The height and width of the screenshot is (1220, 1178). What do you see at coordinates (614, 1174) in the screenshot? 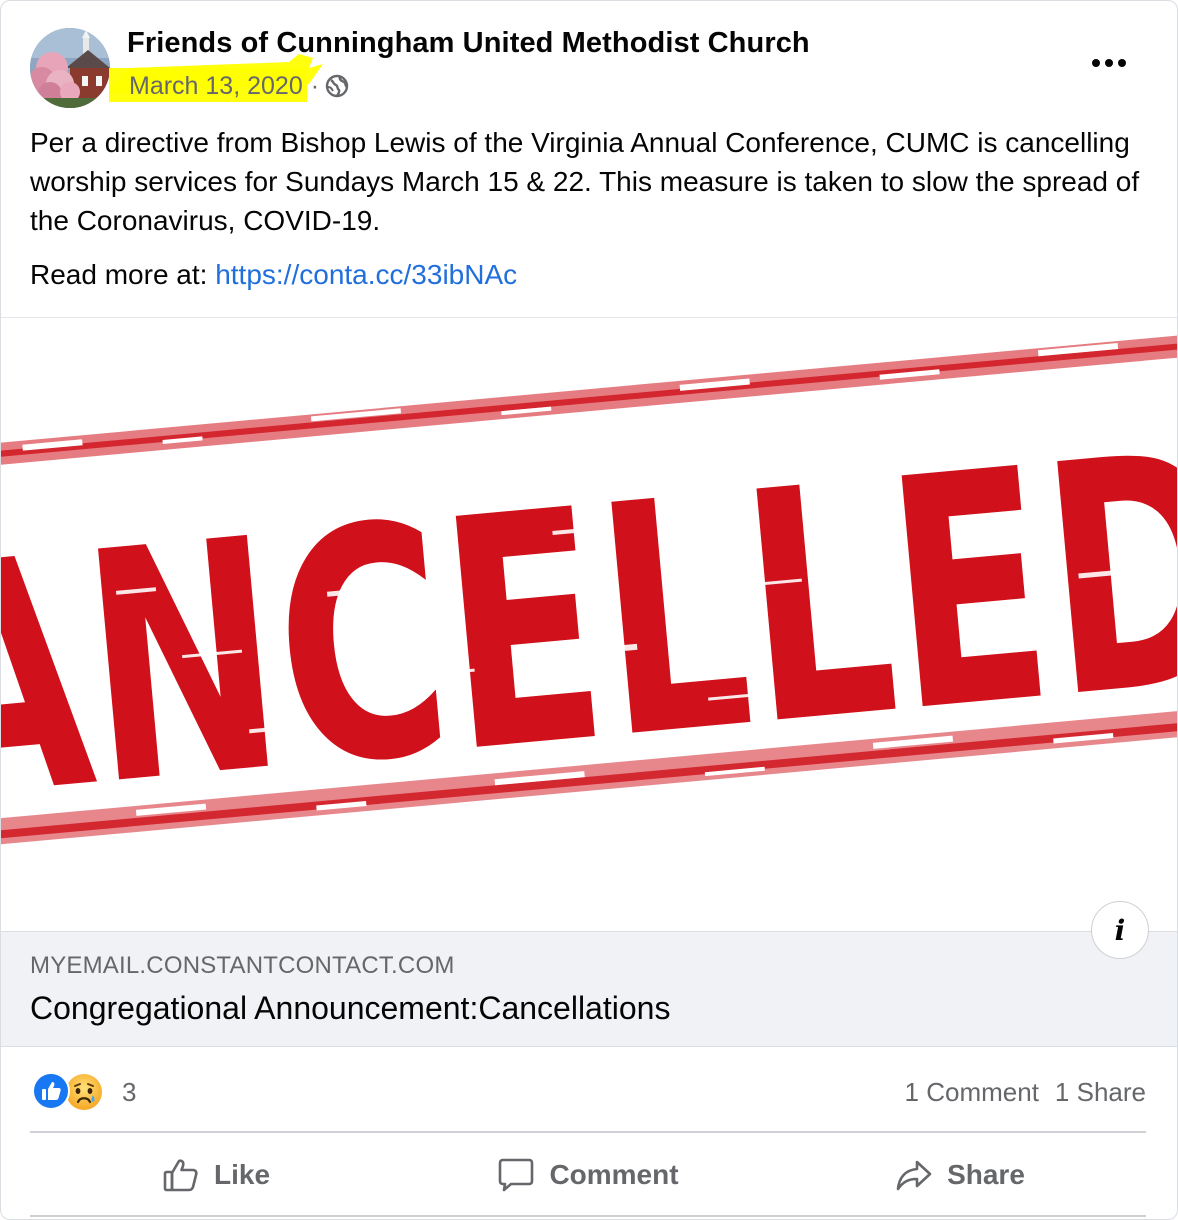
I see `comment-label: Comment` at bounding box center [614, 1174].